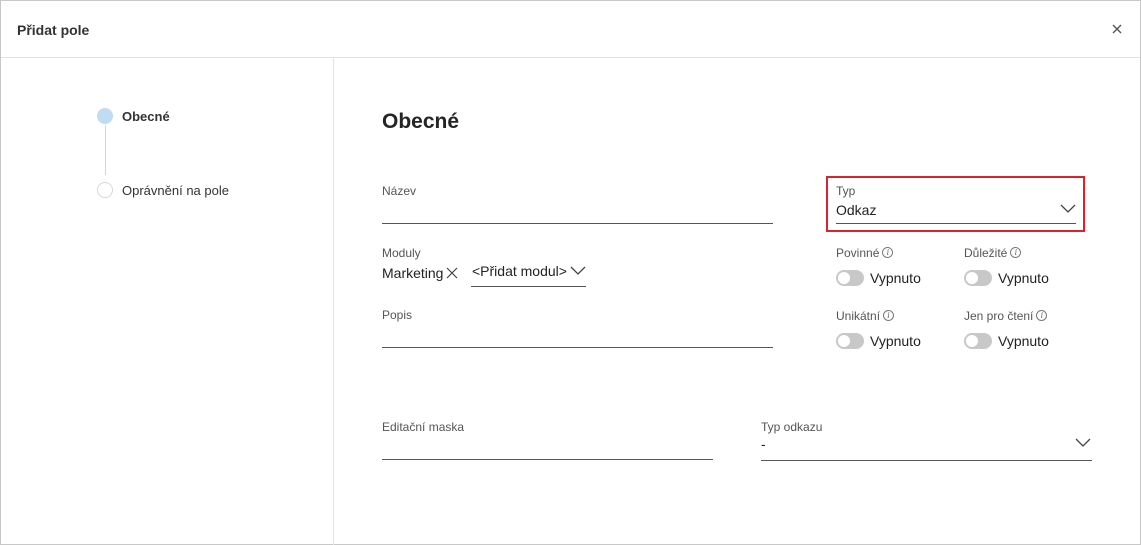 This screenshot has width=1141, height=545. Describe the element at coordinates (175, 190) in the screenshot. I see `step-label: Oprávnění na pole` at that location.